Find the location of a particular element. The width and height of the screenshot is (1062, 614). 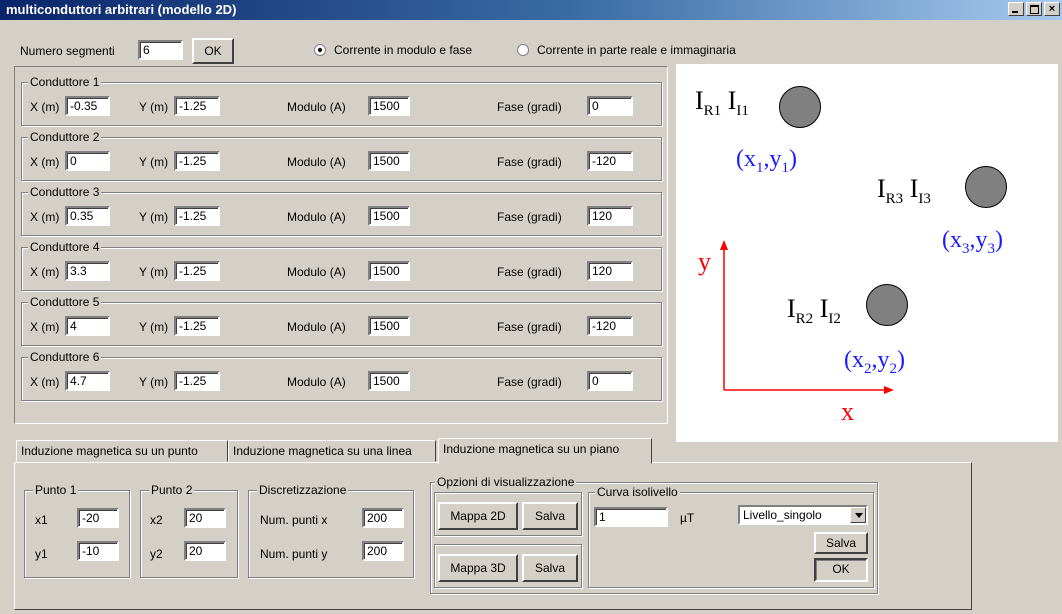

conductor-title: Conduttore 6 is located at coordinates (65, 357).